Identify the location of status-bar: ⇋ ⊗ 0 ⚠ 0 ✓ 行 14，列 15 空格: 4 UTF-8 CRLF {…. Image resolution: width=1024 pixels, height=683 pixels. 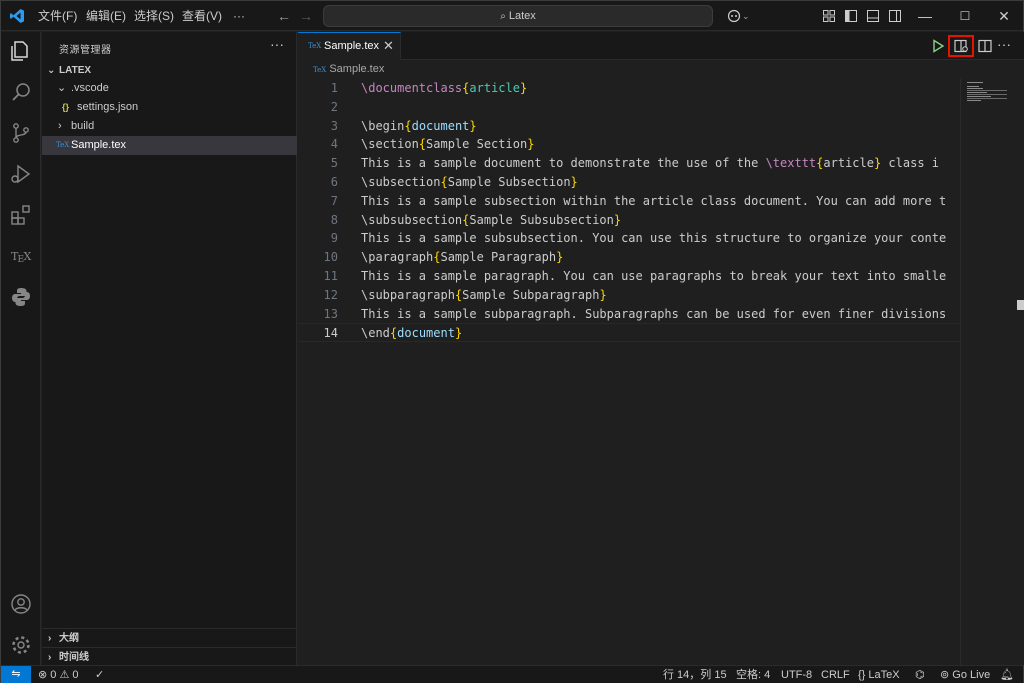
(512, 674).